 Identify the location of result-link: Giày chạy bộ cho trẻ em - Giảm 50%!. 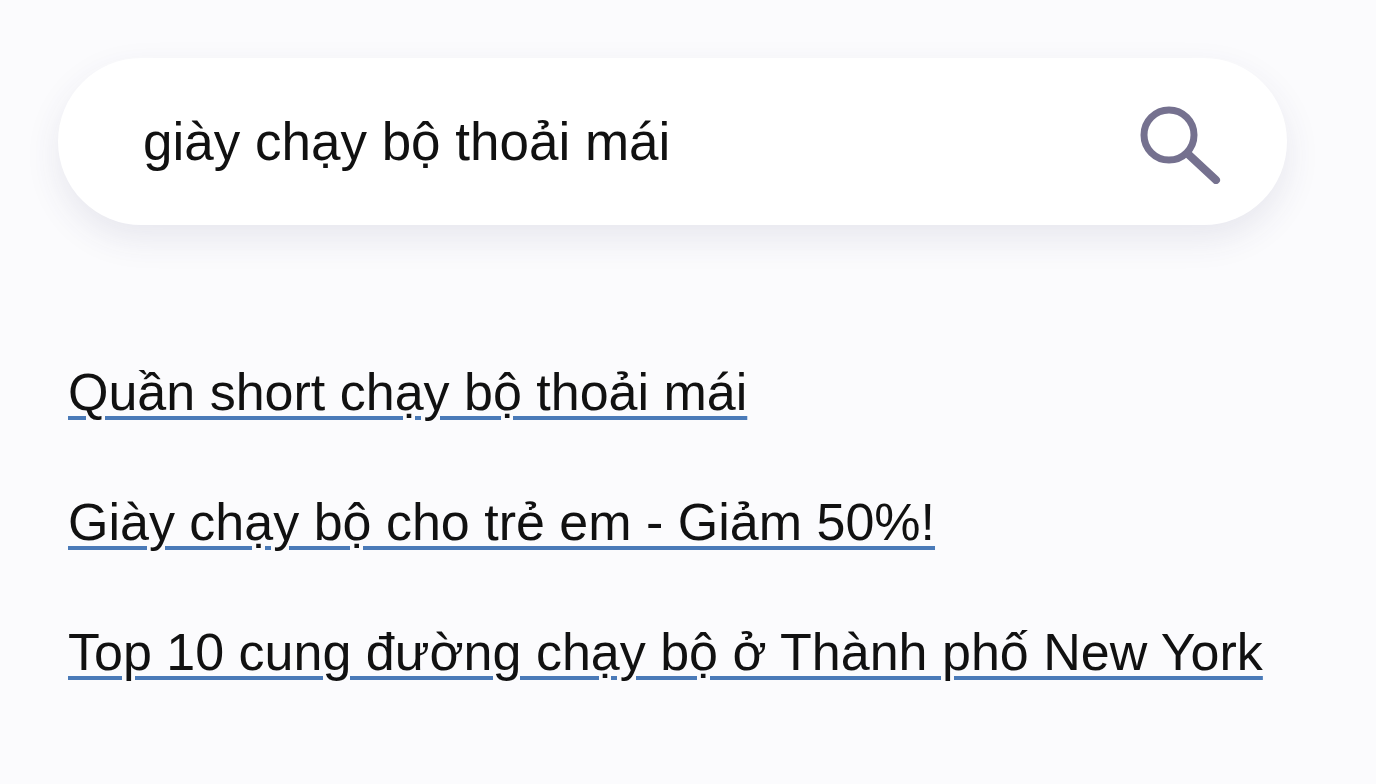
(501, 522).